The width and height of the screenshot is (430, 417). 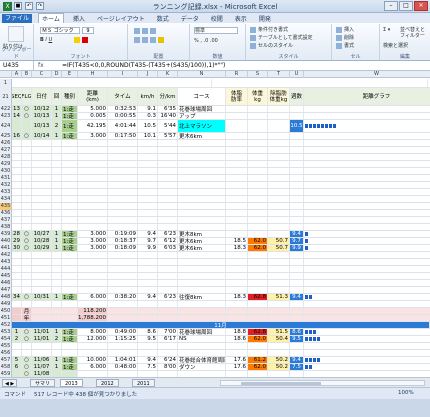 What do you see at coordinates (258, 297) in the screenshot?
I see `cell-wt: 62.8` at bounding box center [258, 297].